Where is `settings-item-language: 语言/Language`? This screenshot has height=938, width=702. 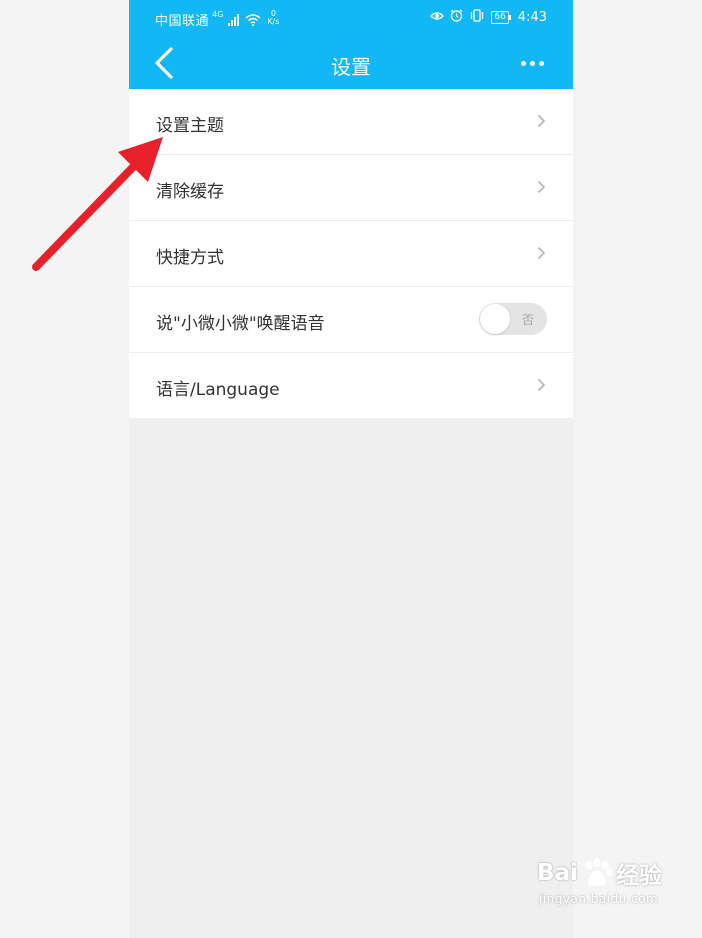
settings-item-language: 语言/Language is located at coordinates (351, 385).